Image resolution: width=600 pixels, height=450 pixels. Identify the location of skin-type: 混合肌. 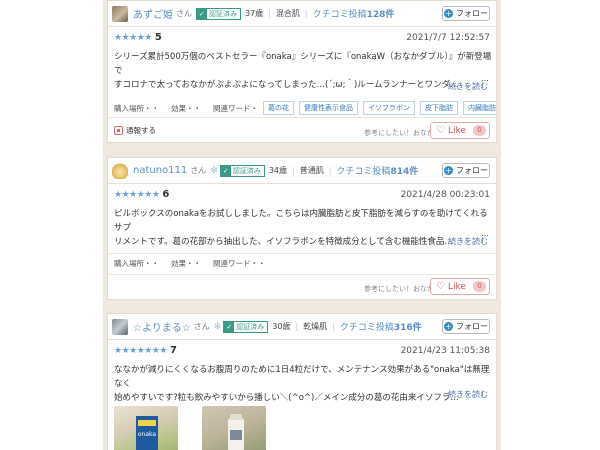
(287, 13).